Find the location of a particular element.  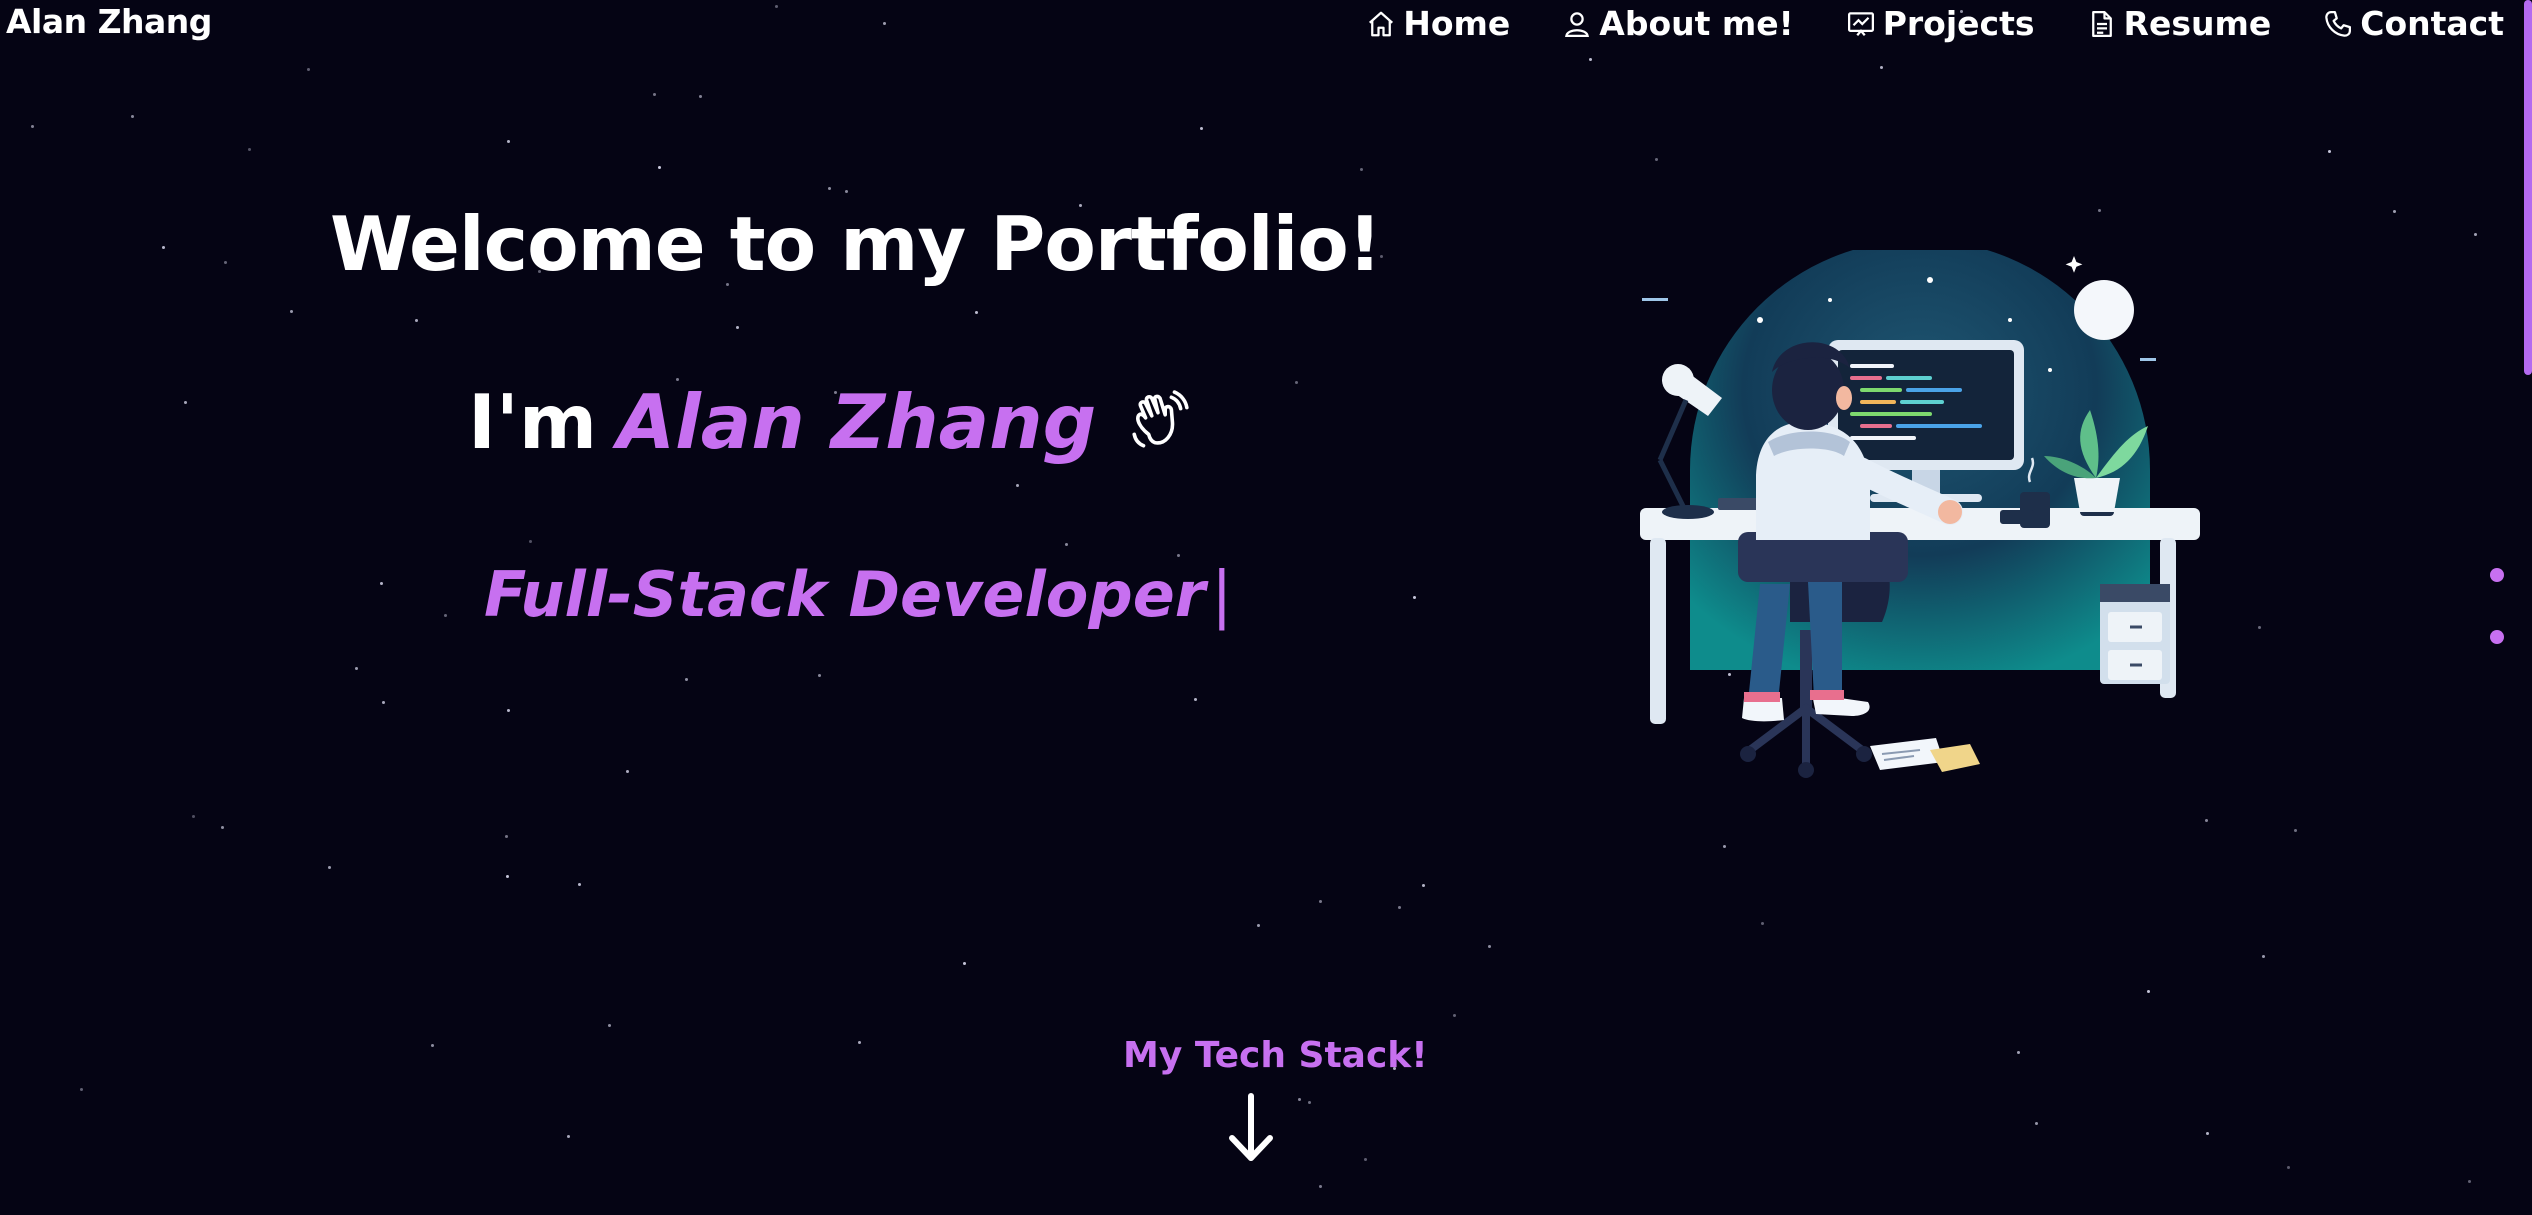

nav-item-projects: Projects is located at coordinates (1940, 23).